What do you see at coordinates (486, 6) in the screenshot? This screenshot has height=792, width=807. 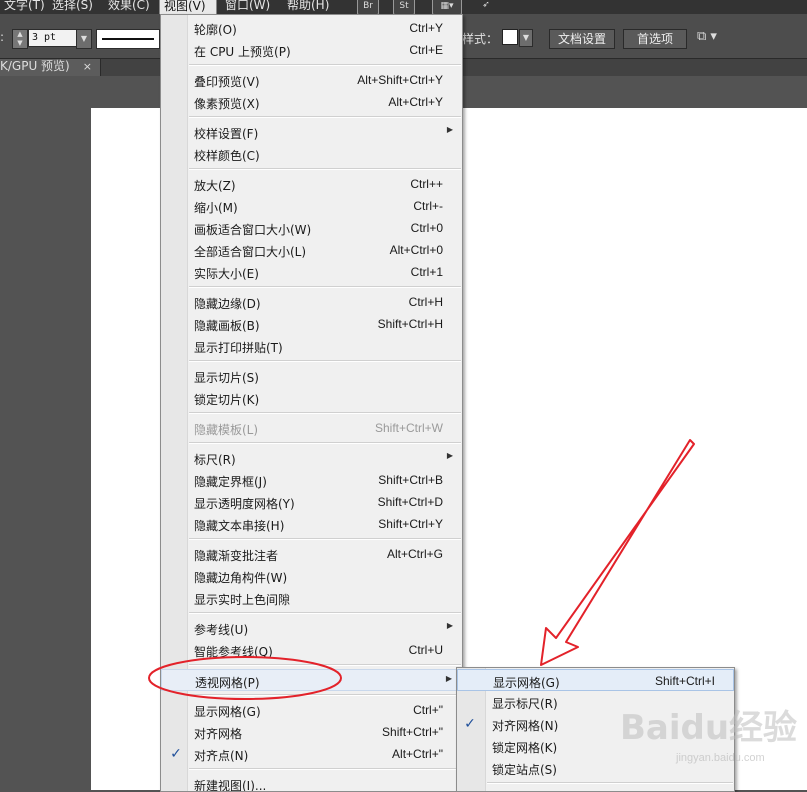 I see `feather-icon: ➶` at bounding box center [486, 6].